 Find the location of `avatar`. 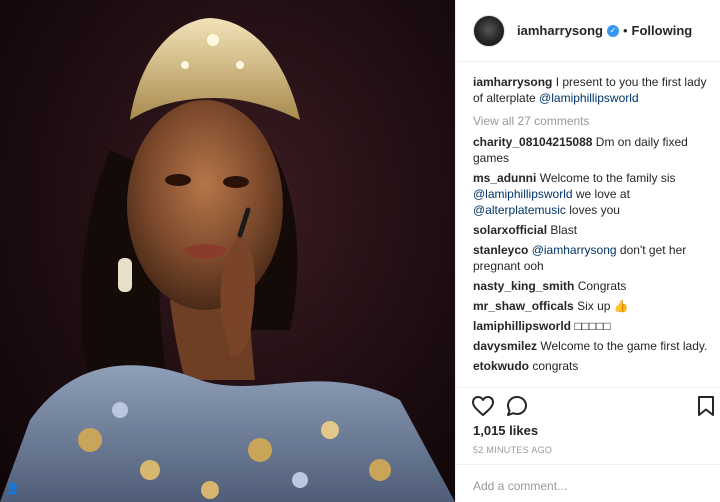

avatar is located at coordinates (489, 30).